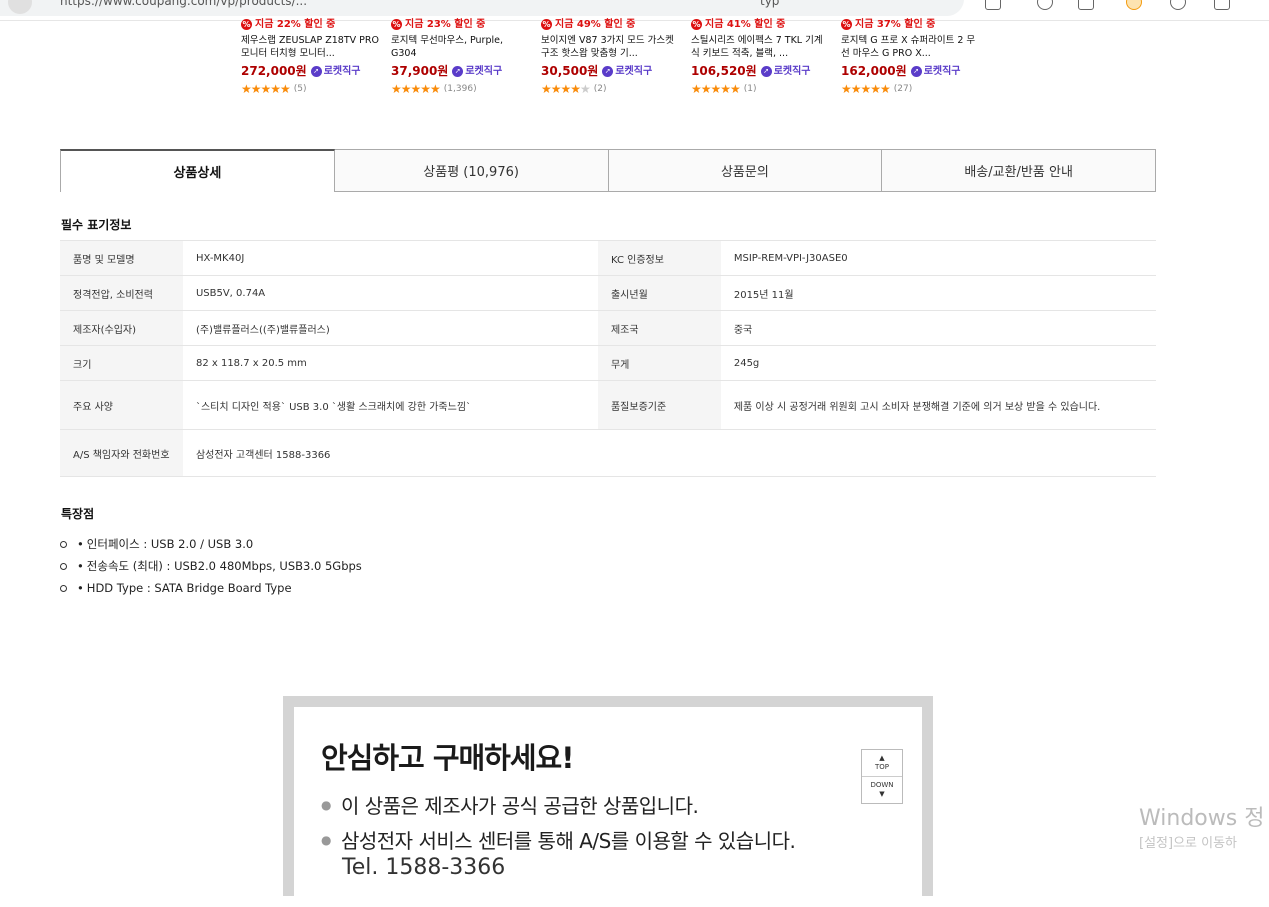 The height and width of the screenshot is (907, 1269). Describe the element at coordinates (121, 293) in the screenshot. I see `info-label: 정격전압, 소비전력` at that location.